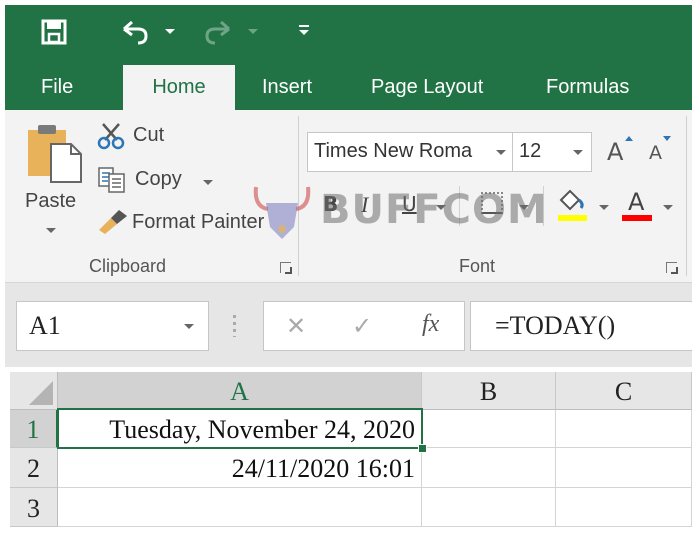 This screenshot has width=700, height=551. Describe the element at coordinates (668, 207) in the screenshot. I see `font-color-dropdown-icon` at that location.